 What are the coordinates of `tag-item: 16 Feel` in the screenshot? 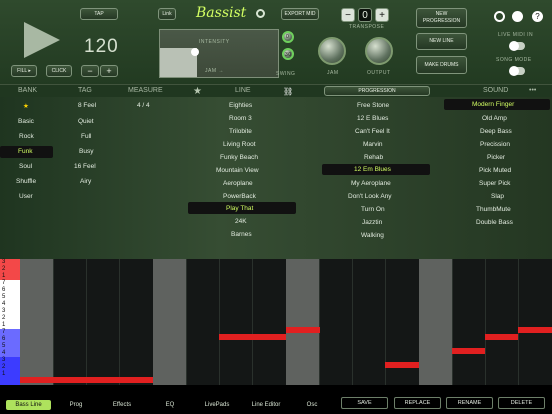 It's located at (85, 166).